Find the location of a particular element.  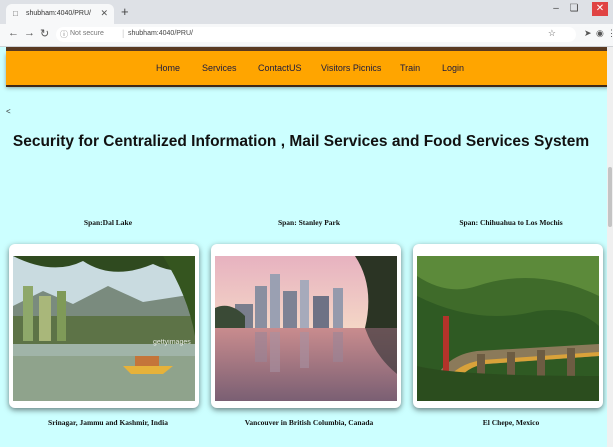

stanley-park-image is located at coordinates (306, 328).